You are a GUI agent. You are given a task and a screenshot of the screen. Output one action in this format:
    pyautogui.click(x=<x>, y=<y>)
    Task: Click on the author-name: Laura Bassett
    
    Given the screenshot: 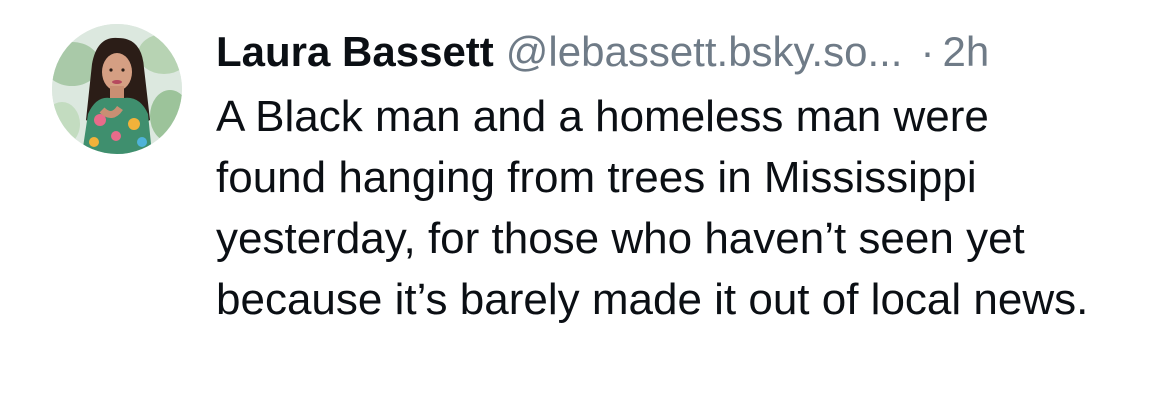 What is the action you would take?
    pyautogui.click(x=355, y=52)
    